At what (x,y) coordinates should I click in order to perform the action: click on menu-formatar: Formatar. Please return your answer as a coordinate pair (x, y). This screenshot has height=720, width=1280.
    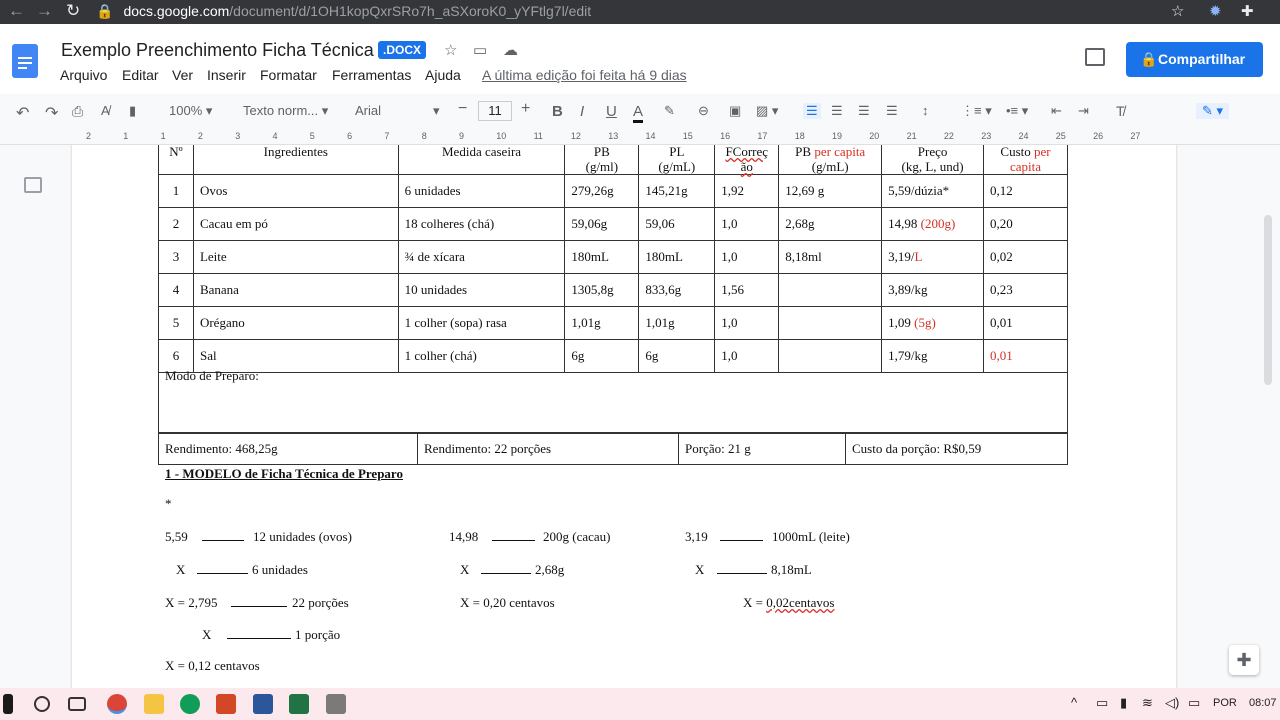
    Looking at the image, I should click on (288, 75).